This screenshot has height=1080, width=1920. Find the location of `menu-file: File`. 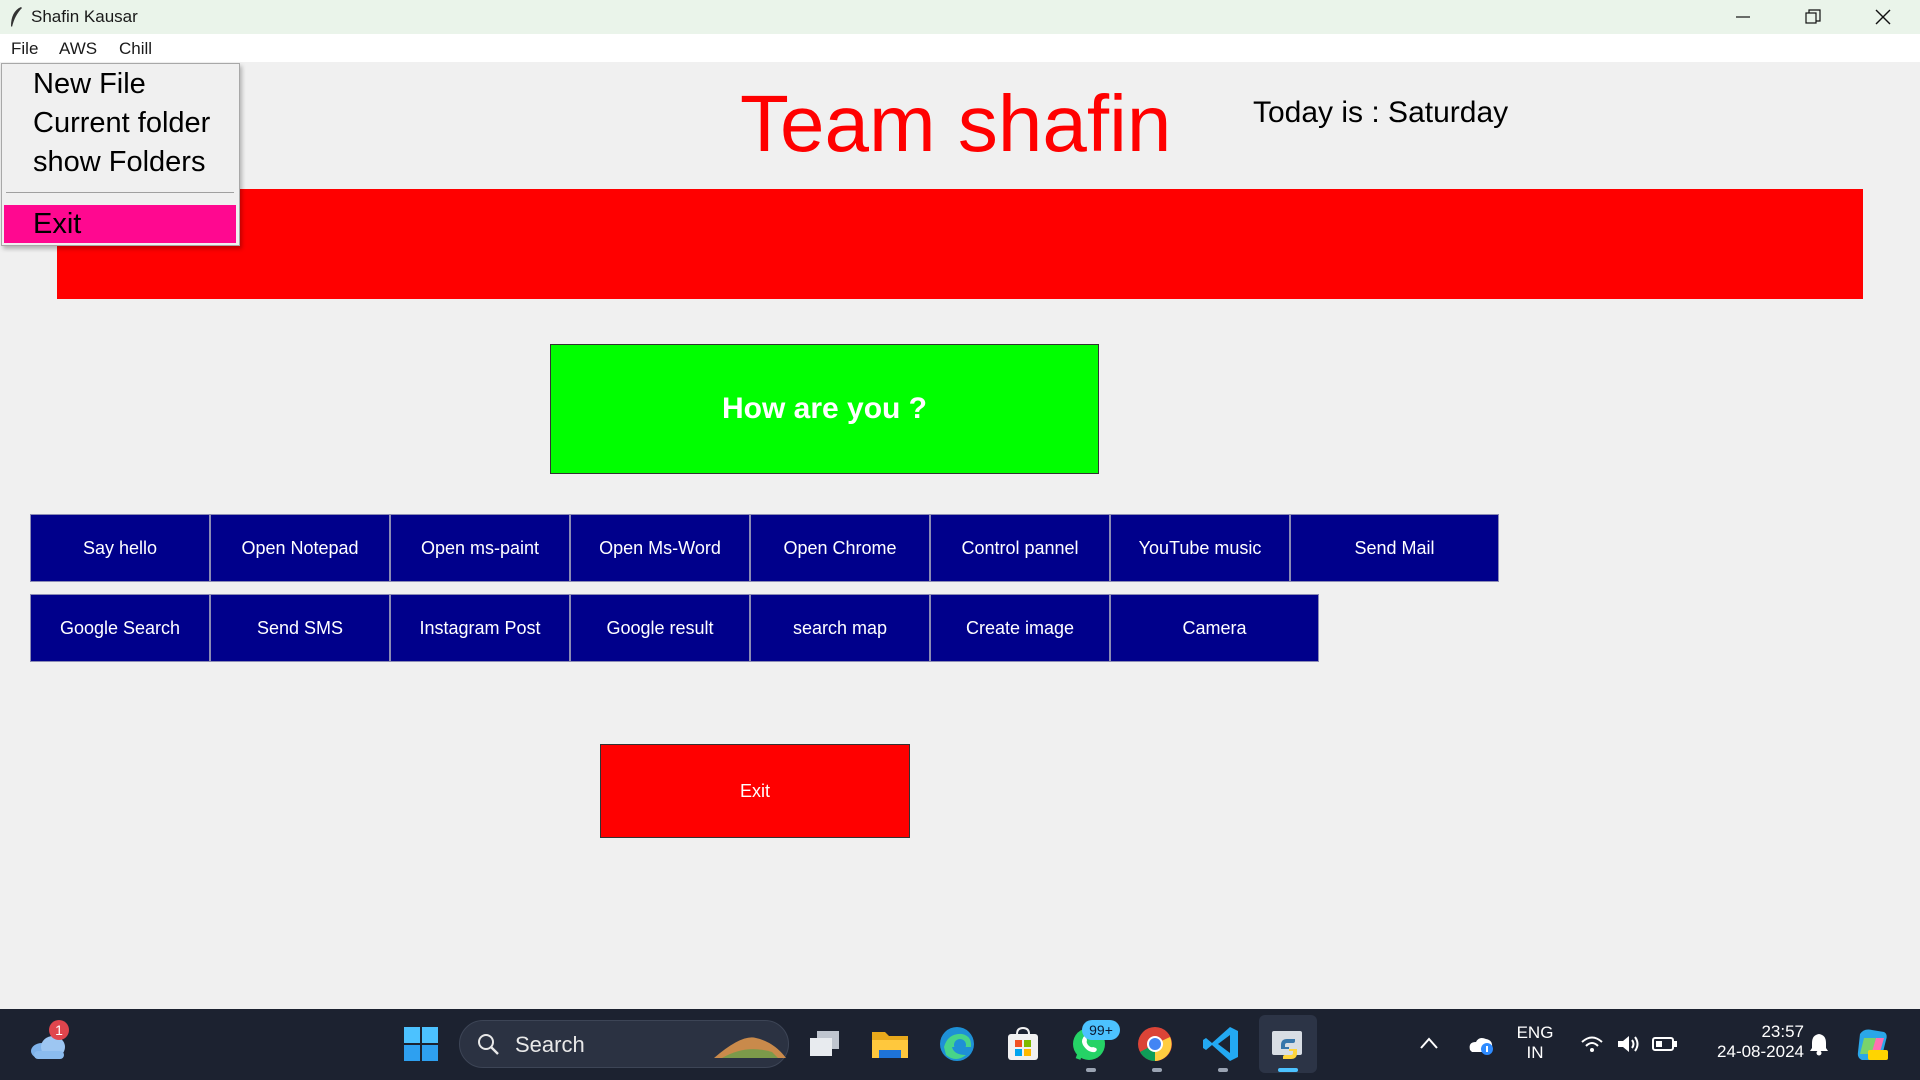

menu-file: File is located at coordinates (24, 49).